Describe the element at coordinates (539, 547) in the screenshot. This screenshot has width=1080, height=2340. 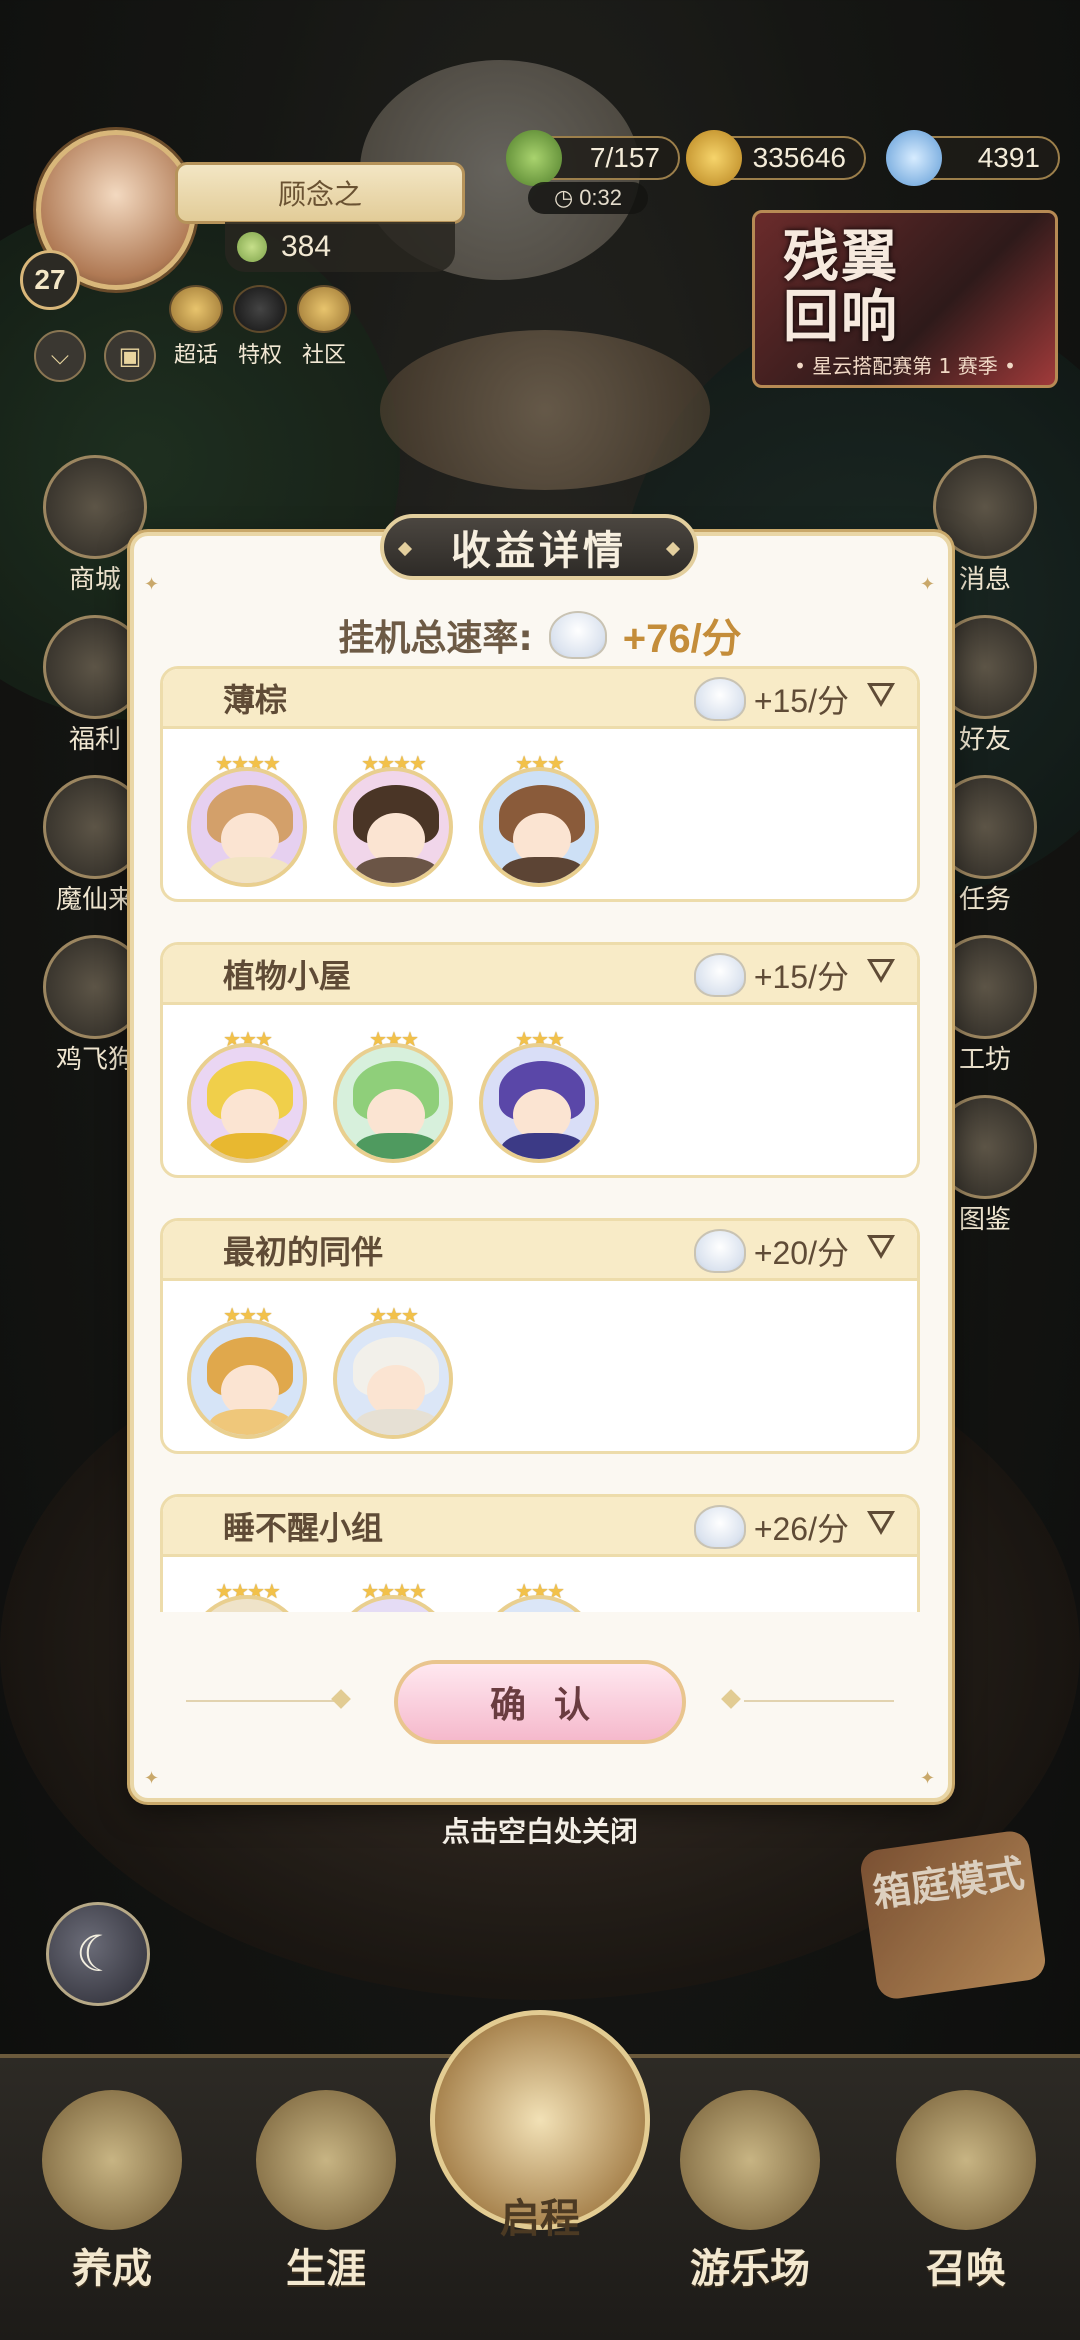
I see `dialog-title: 收益详情` at that location.